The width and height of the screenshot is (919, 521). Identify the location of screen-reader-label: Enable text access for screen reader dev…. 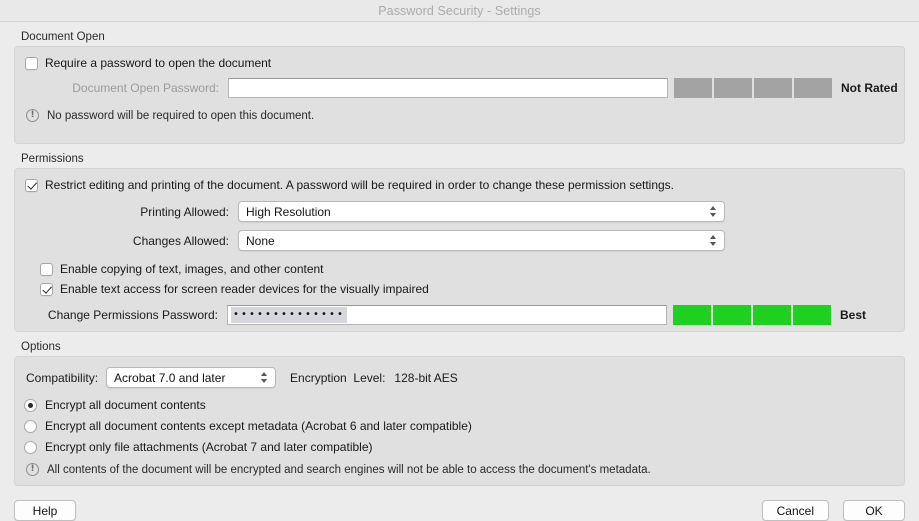
(244, 289).